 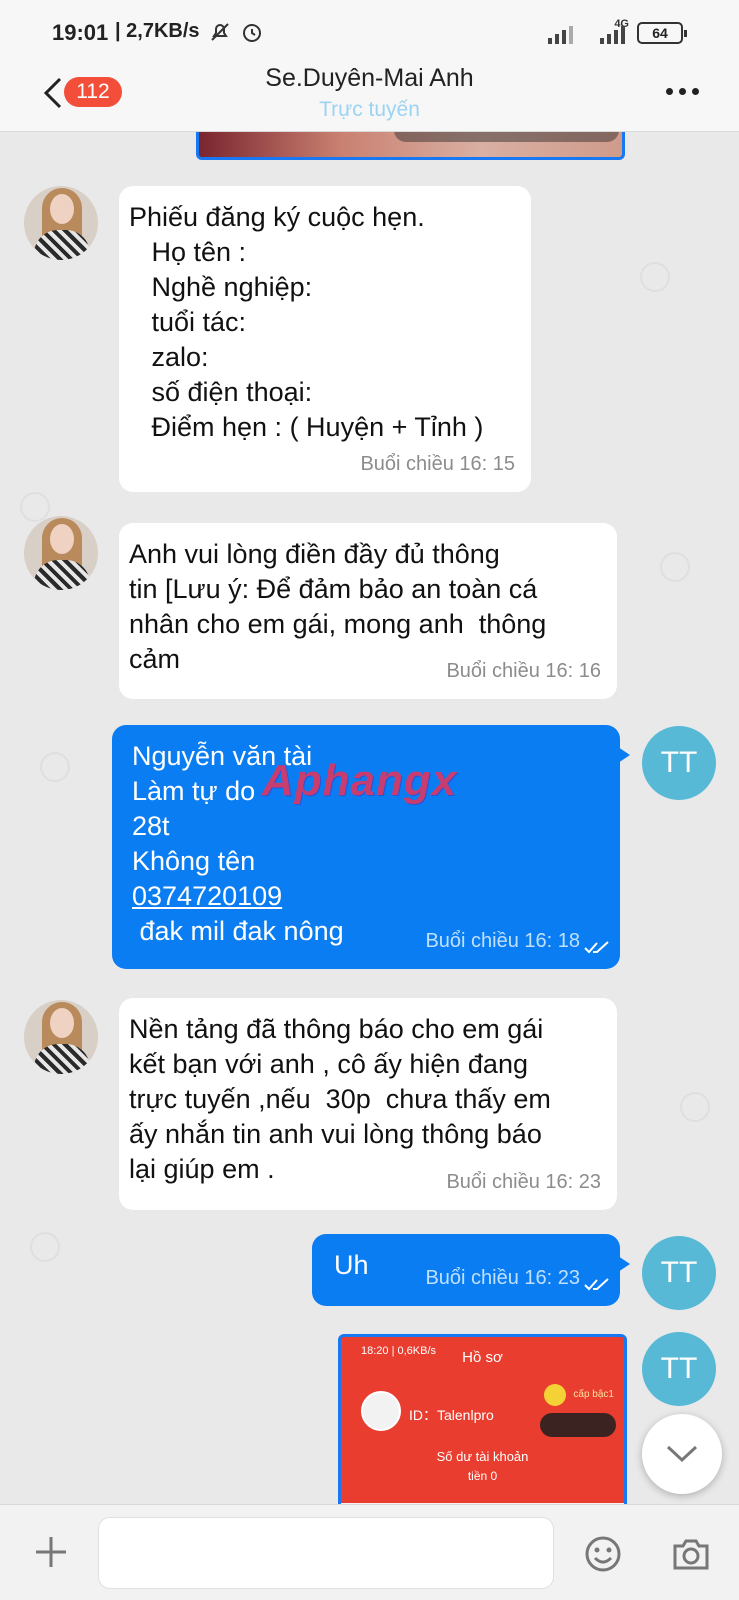 I want to click on message-line: nhân cho em gái, mong anh thông, so click(x=338, y=624).